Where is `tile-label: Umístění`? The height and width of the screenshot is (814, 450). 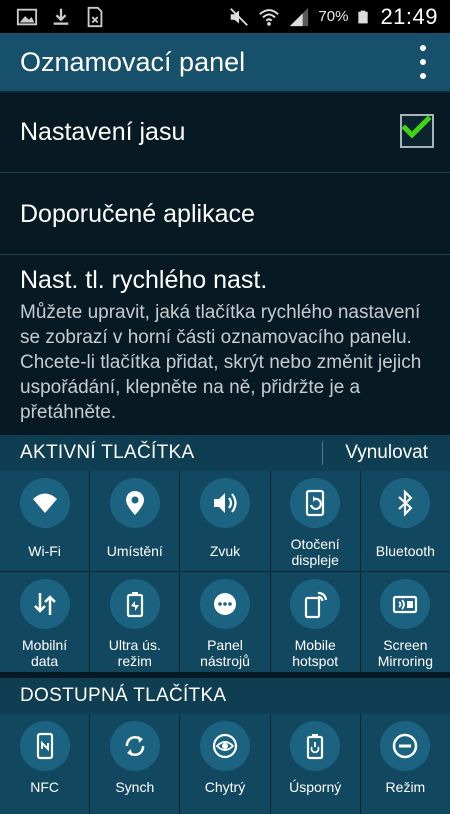
tile-label: Umístění is located at coordinates (134, 551).